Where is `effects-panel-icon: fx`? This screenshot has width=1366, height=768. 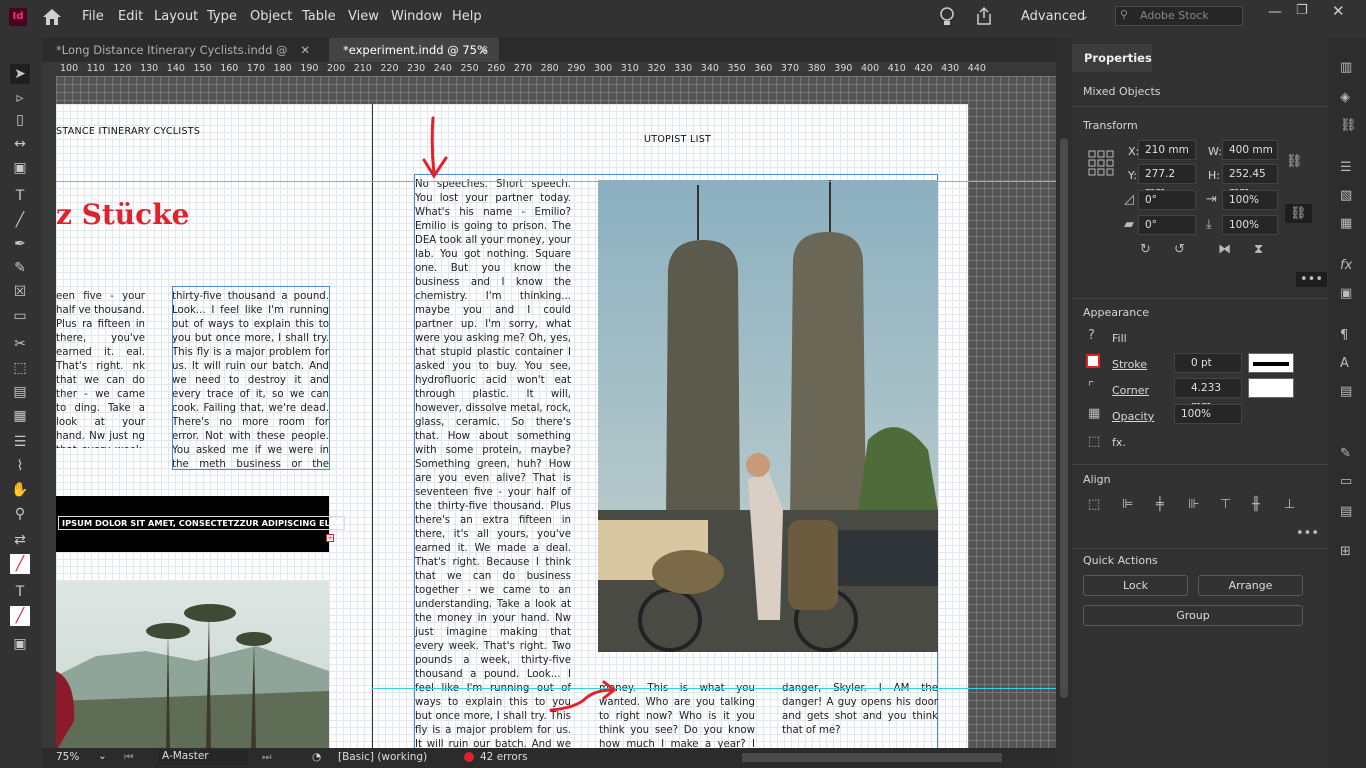 effects-panel-icon: fx is located at coordinates (1346, 265).